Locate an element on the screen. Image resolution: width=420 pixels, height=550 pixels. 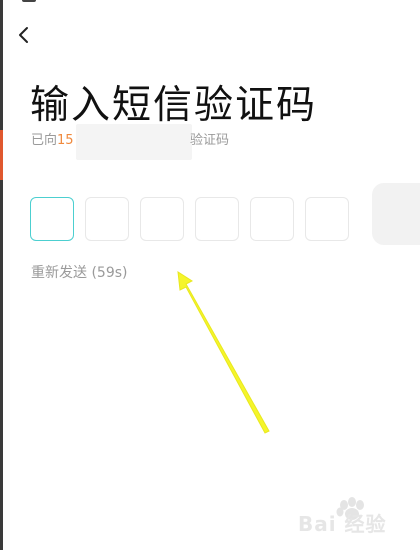
chevron-left-icon is located at coordinates (23, 35).